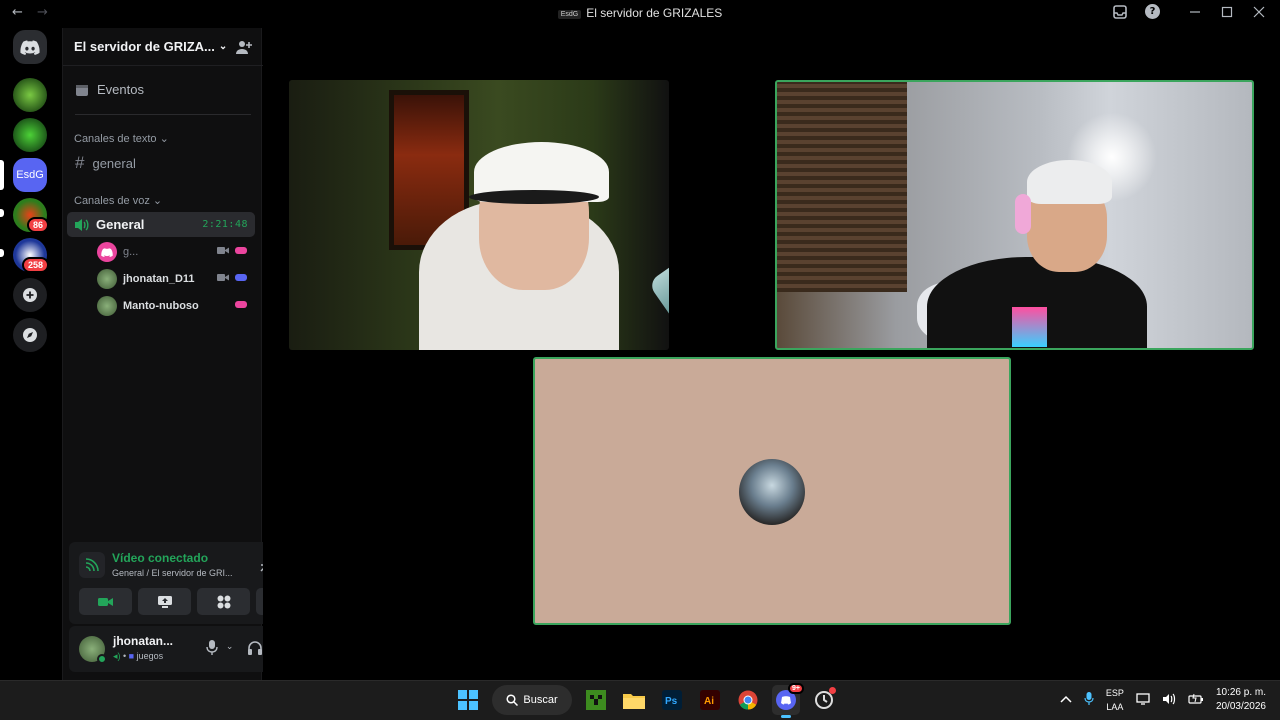 This screenshot has height=720, width=1280. What do you see at coordinates (534, 197) in the screenshot?
I see `cap-brim` at bounding box center [534, 197].